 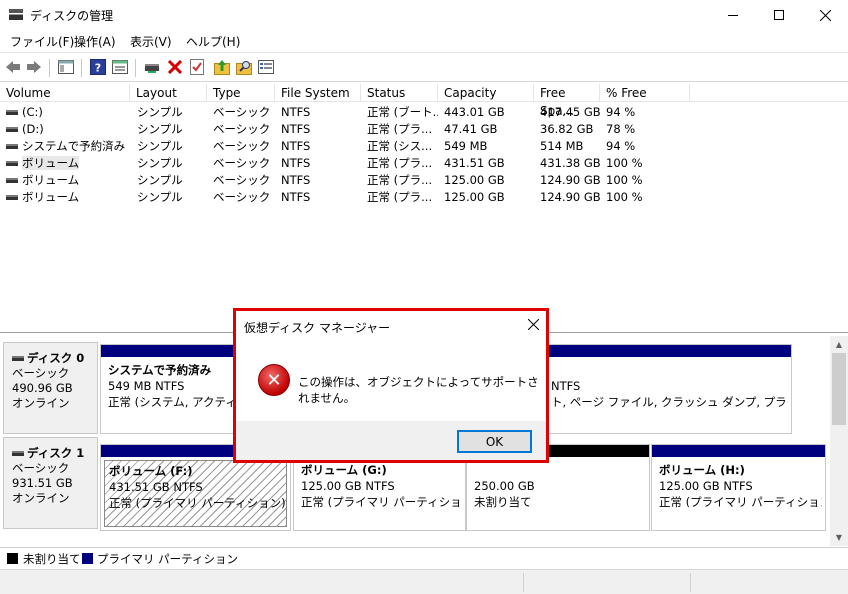 What do you see at coordinates (50, 483) in the screenshot?
I see `disk-1-label: ディスク 1 ベーシック 931.51 GB オンライン` at bounding box center [50, 483].